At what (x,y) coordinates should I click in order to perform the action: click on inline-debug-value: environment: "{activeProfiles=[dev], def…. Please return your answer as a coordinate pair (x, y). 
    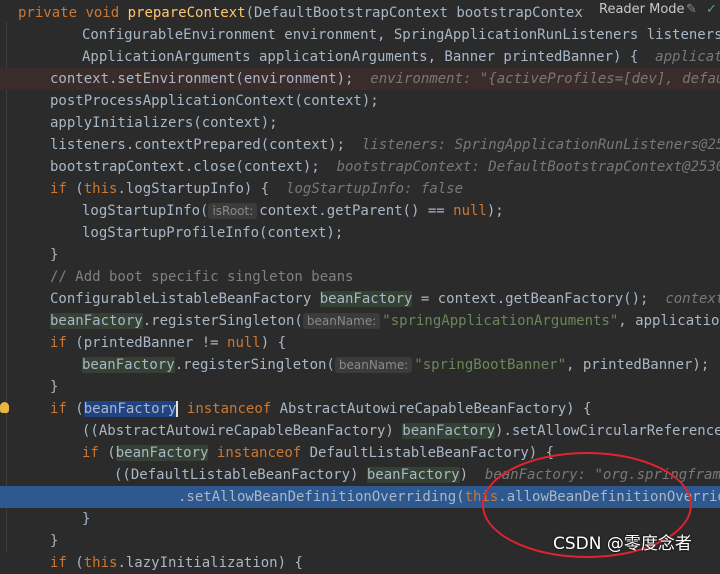
    Looking at the image, I should click on (545, 79).